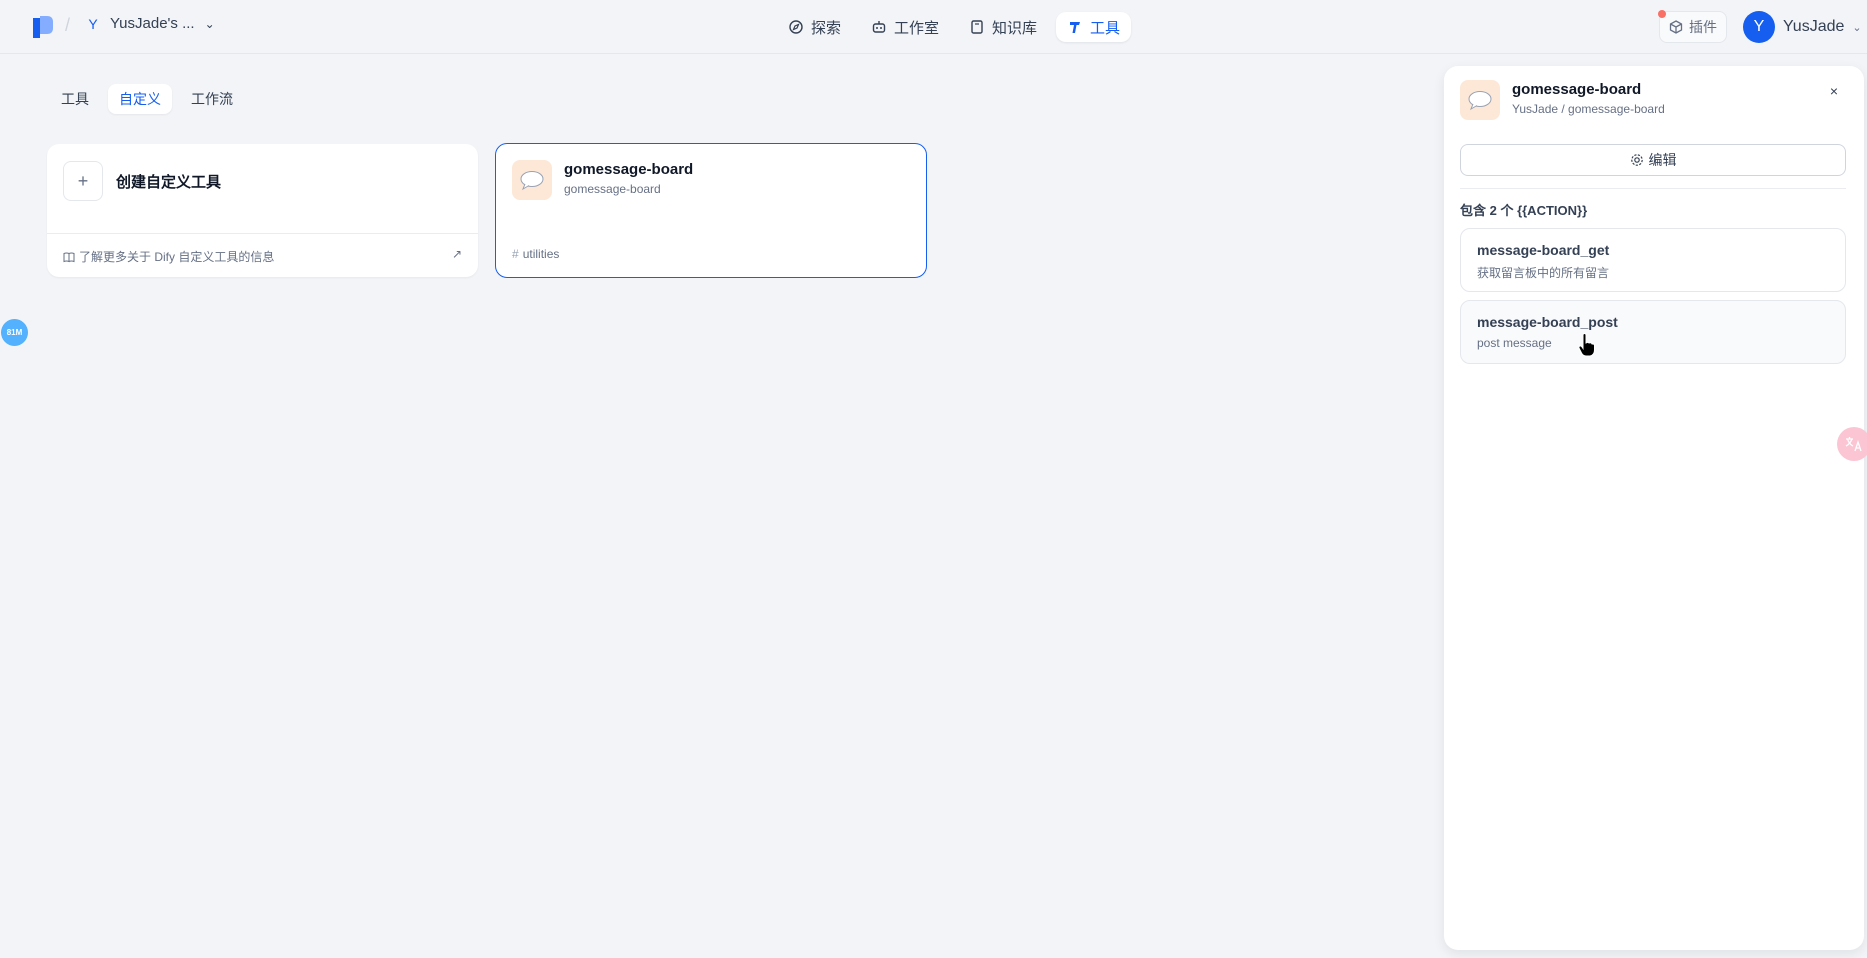 The height and width of the screenshot is (958, 1867). I want to click on nav-tools: 工具, so click(1094, 27).